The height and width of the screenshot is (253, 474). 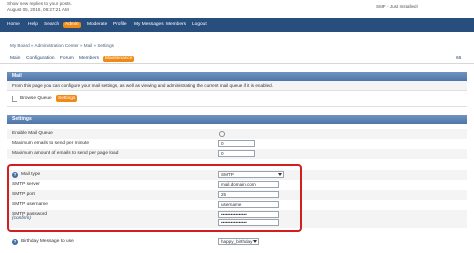 What do you see at coordinates (51, 143) in the screenshot?
I see `max-per-minute-label: Maximum emails to send per minute` at bounding box center [51, 143].